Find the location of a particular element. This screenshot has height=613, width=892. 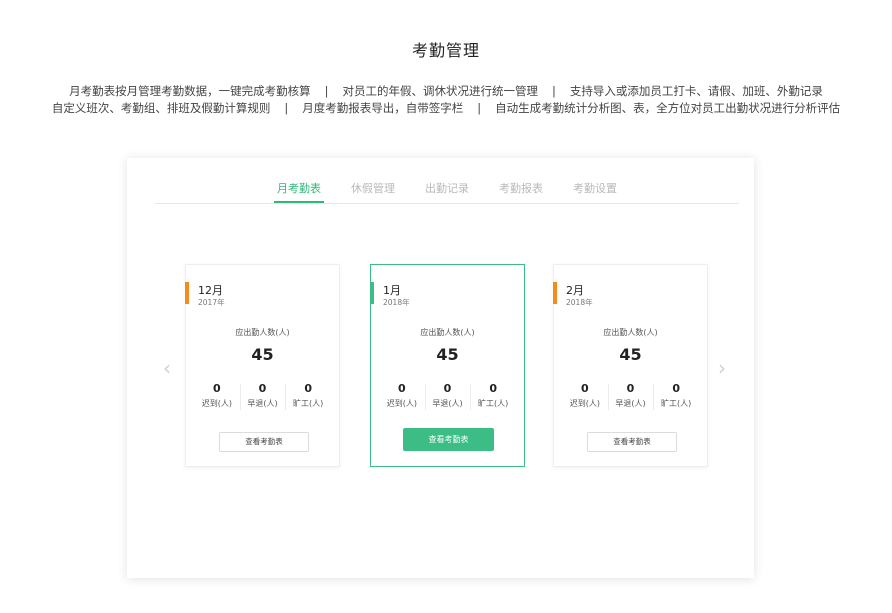

card-month: 2月 is located at coordinates (575, 290).